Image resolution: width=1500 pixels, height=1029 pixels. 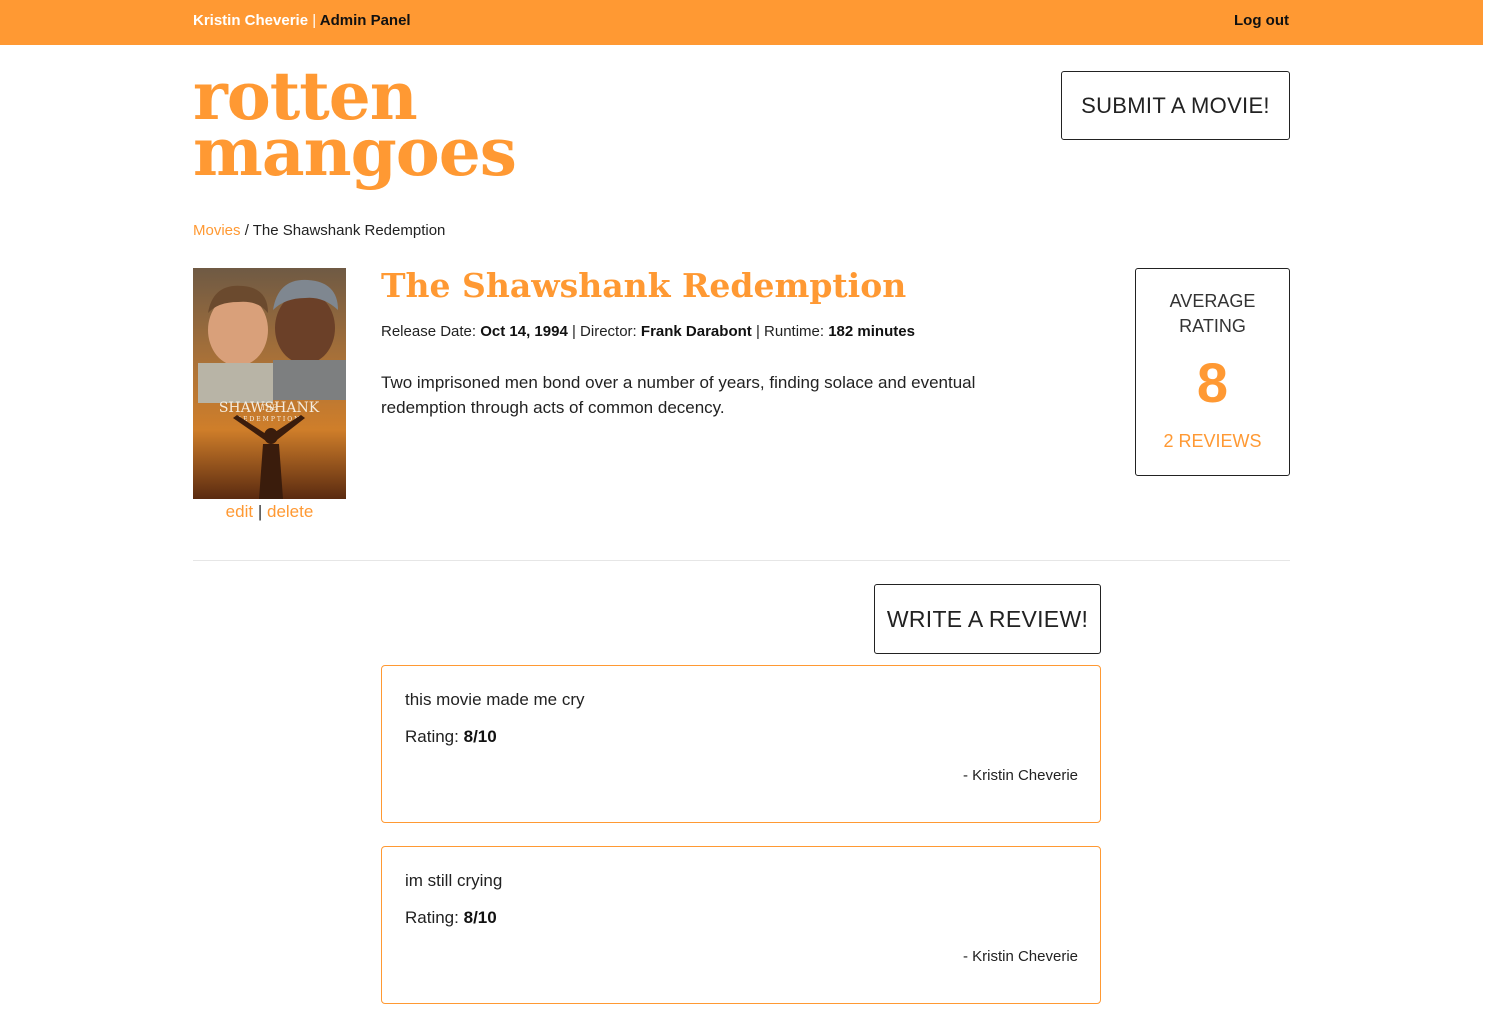 I want to click on reviews-count-link: 2 REVIEWS, so click(x=1212, y=441).